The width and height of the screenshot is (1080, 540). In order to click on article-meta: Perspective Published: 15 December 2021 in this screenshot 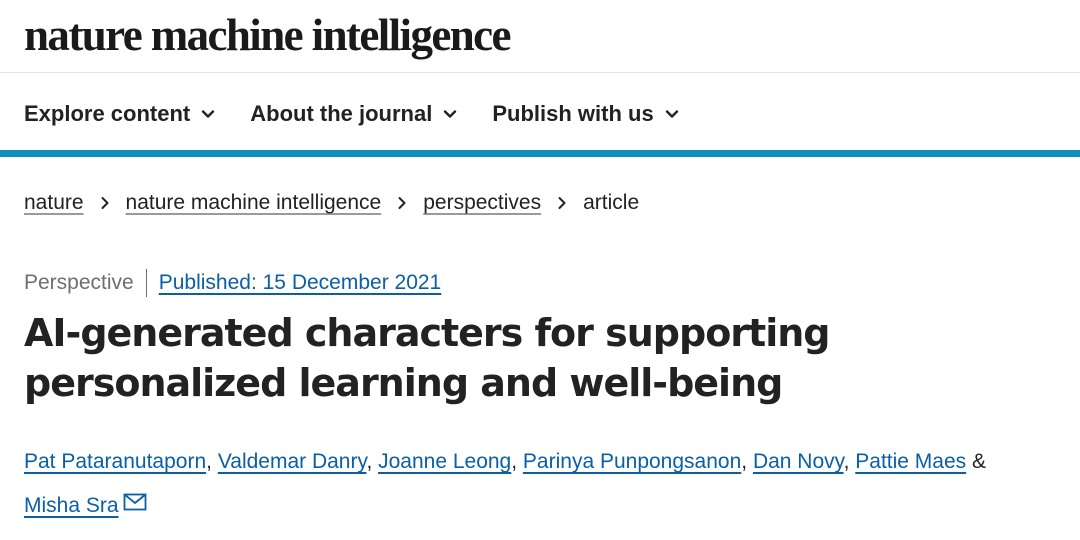, I will do `click(232, 283)`.